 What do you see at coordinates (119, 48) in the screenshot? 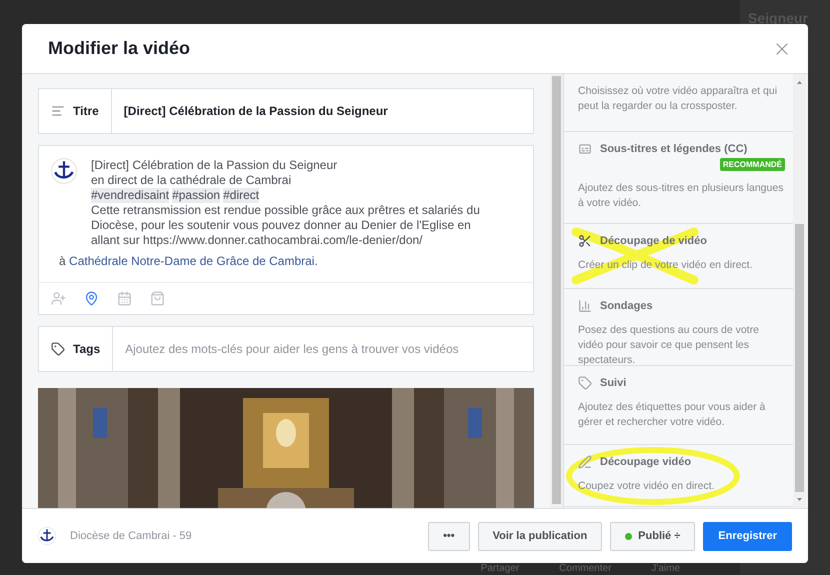
I see `dialog-title: Modifier la vidéo` at bounding box center [119, 48].